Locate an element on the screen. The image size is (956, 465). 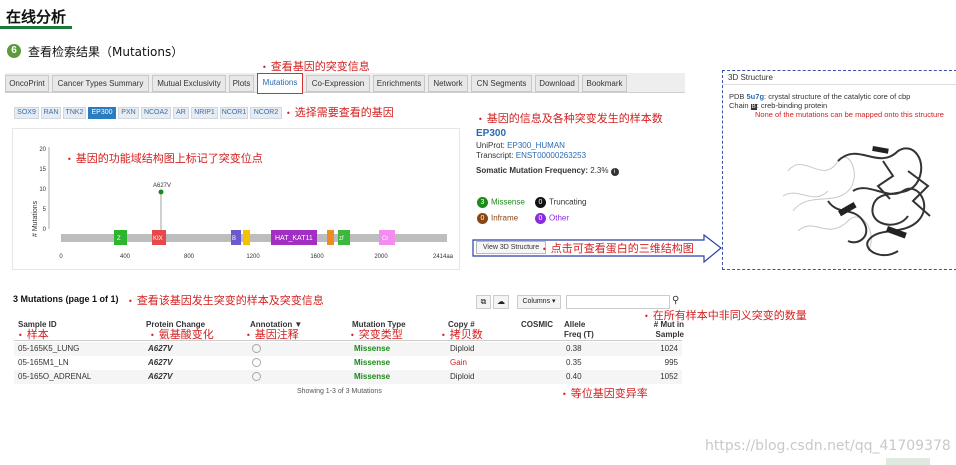
download-icon: ☁ is located at coordinates (501, 302).